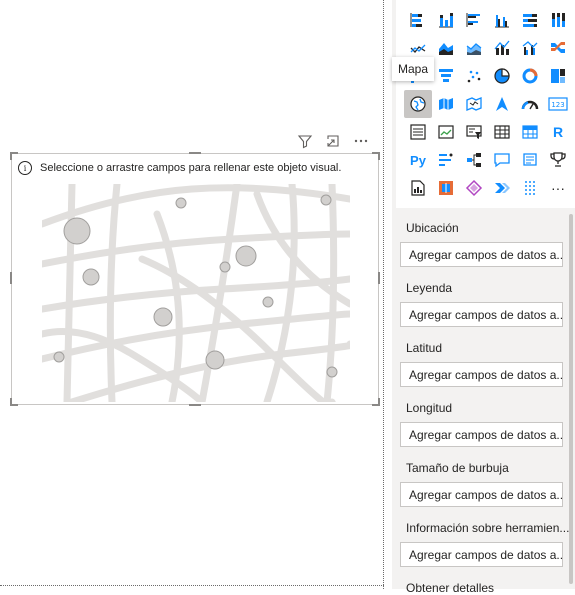 This screenshot has height=595, width=575. What do you see at coordinates (571, 399) in the screenshot?
I see `fields-scrollbar` at bounding box center [571, 399].